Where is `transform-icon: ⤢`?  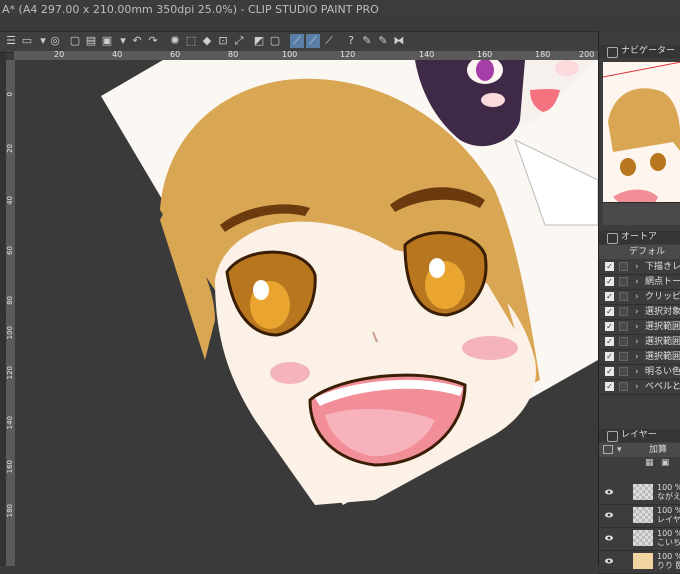
transform-icon: ⤢ is located at coordinates (239, 41).